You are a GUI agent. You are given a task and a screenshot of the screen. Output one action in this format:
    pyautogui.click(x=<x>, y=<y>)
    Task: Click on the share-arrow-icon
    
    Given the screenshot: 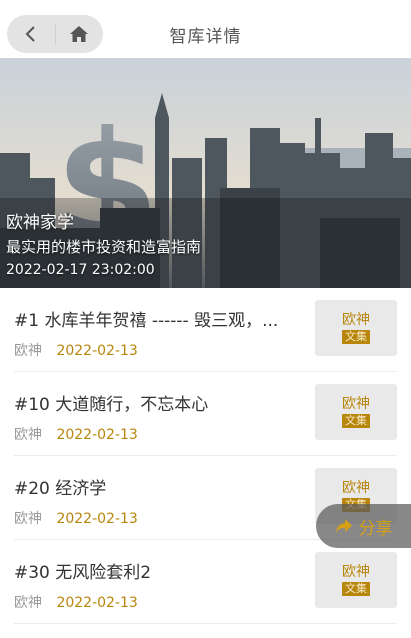 What is the action you would take?
    pyautogui.click(x=343, y=526)
    